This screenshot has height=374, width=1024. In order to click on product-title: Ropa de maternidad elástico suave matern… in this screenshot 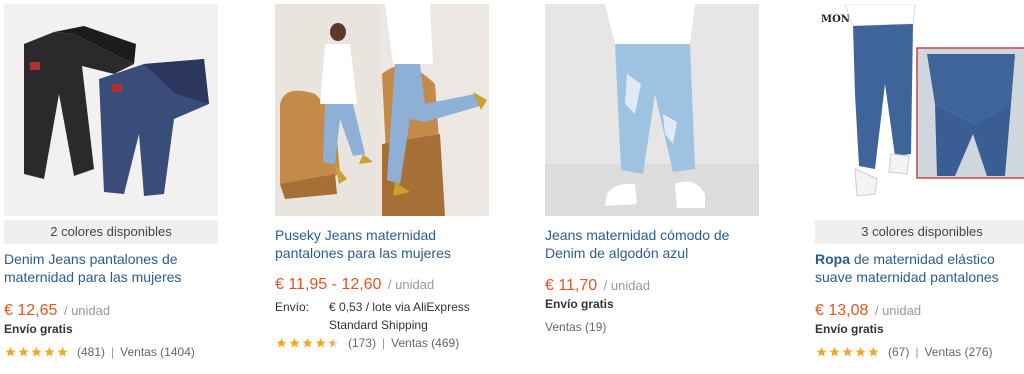, I will do `click(919, 268)`.